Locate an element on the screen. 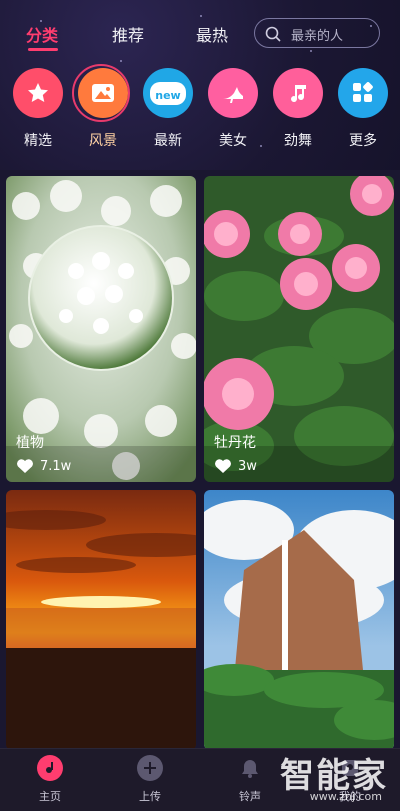 The image size is (400, 811). tab-ringtone: 铃声 is located at coordinates (250, 779).